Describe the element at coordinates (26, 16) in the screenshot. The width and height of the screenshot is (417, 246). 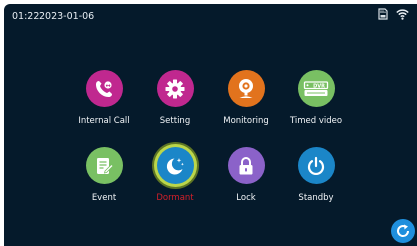
I see `status-time: 01:22` at that location.